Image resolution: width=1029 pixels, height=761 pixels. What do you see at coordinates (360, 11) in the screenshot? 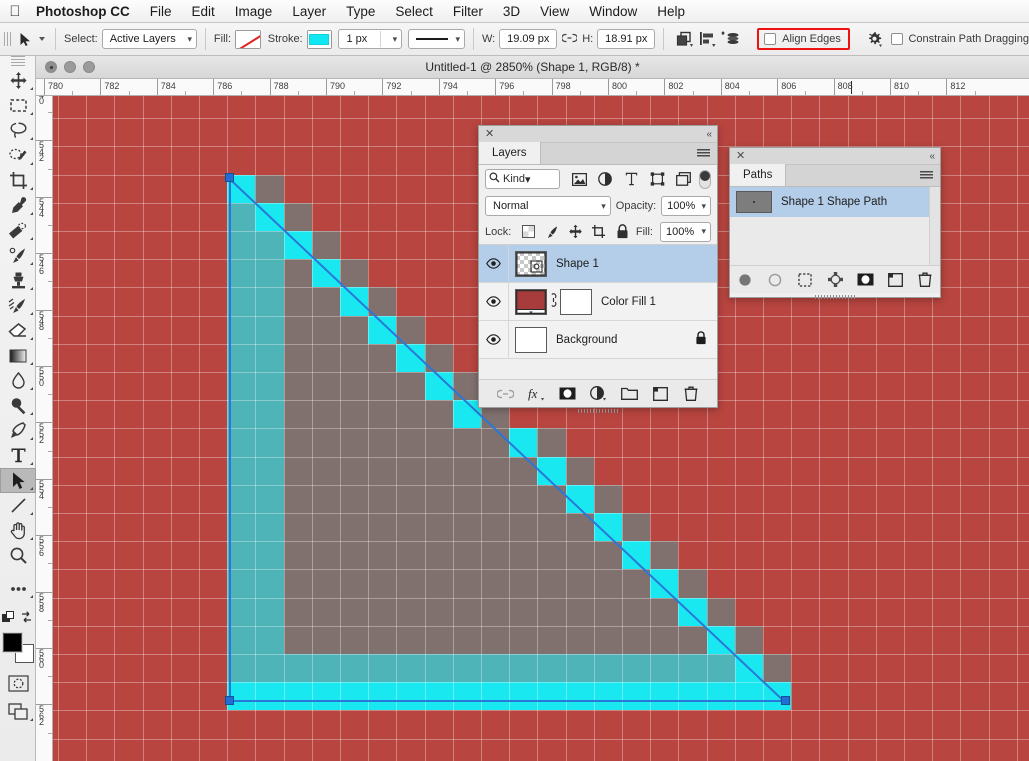
I see `menu-item-type: Type` at bounding box center [360, 11].